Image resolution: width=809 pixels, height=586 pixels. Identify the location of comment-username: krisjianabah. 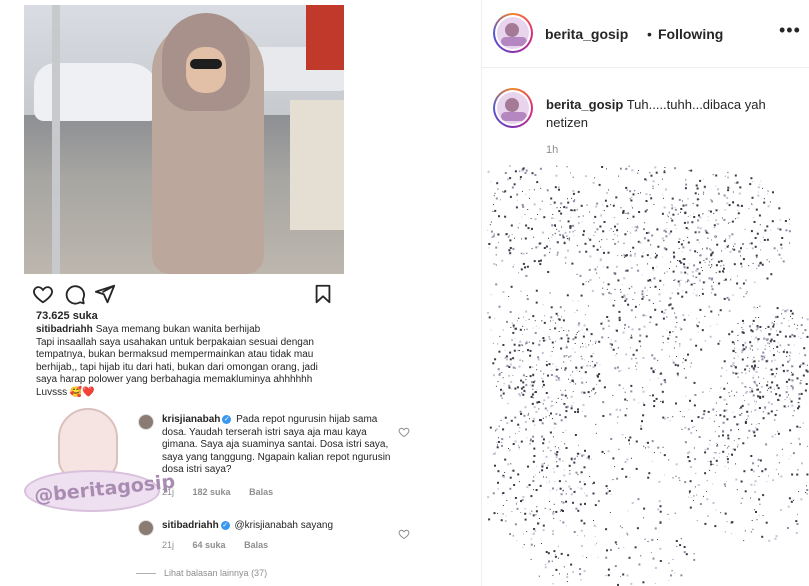
(191, 419).